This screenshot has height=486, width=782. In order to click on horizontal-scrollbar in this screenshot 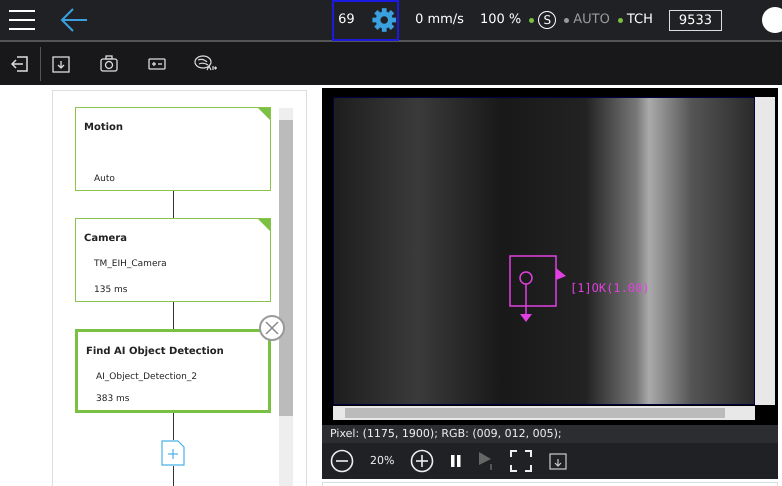, I will do `click(544, 413)`.